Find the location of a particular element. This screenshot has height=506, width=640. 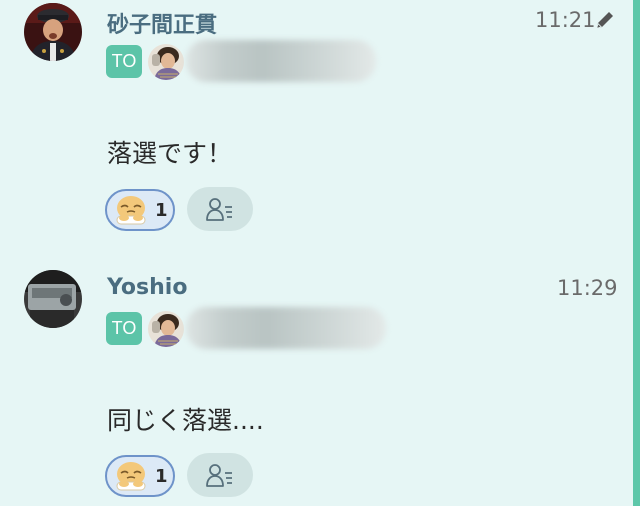

sender-name: 砂子間正貫 is located at coordinates (162, 23).